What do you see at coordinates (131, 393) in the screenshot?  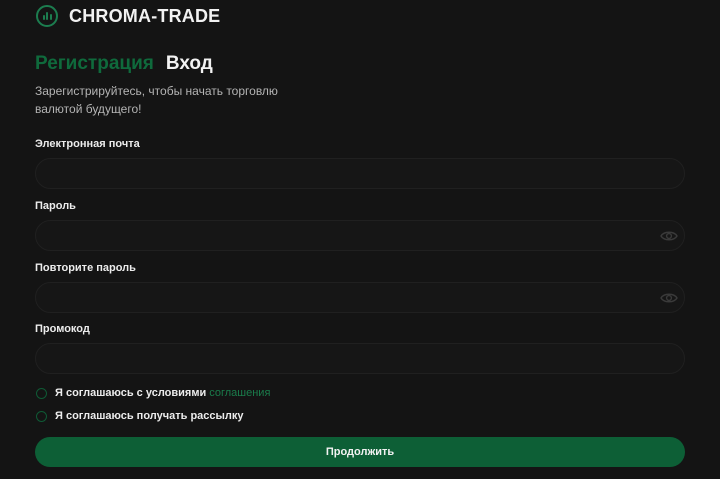 I see `terms-text: Я соглашаюсь с условиями` at bounding box center [131, 393].